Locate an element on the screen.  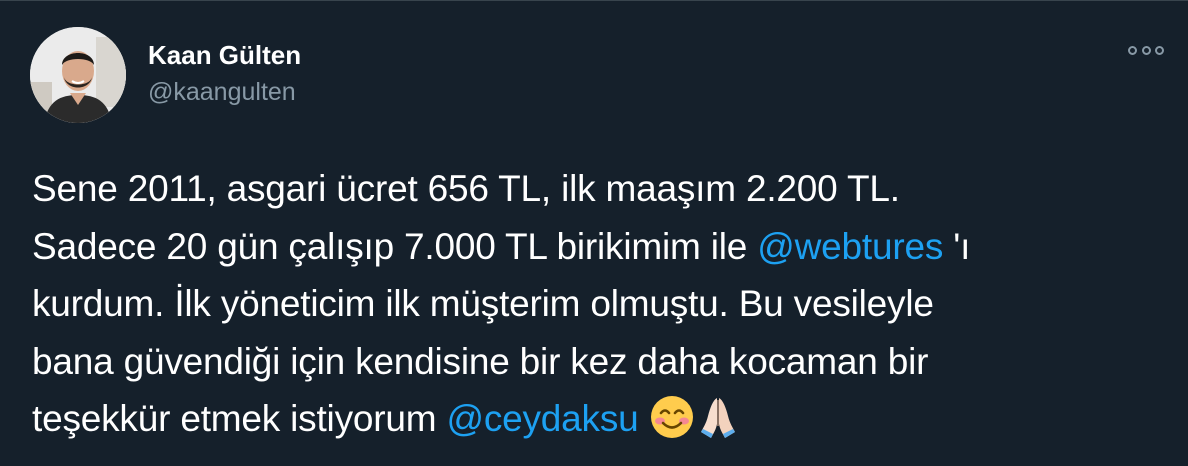
mention-link: @ceydaksu is located at coordinates (542, 418).